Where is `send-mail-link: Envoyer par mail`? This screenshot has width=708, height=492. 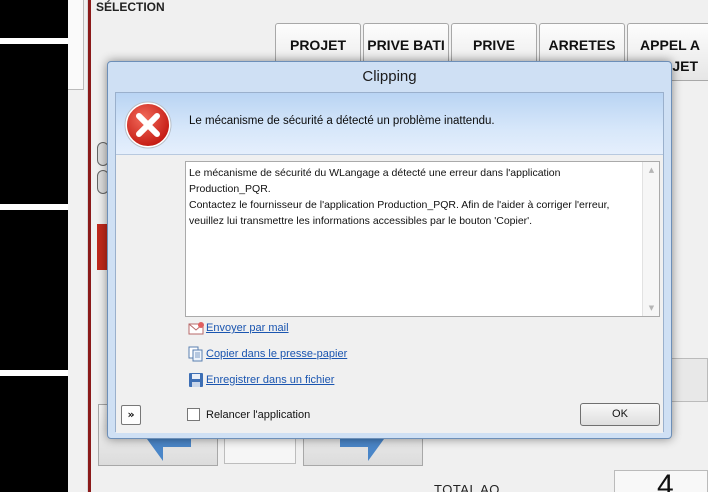 send-mail-link: Envoyer par mail is located at coordinates (247, 328).